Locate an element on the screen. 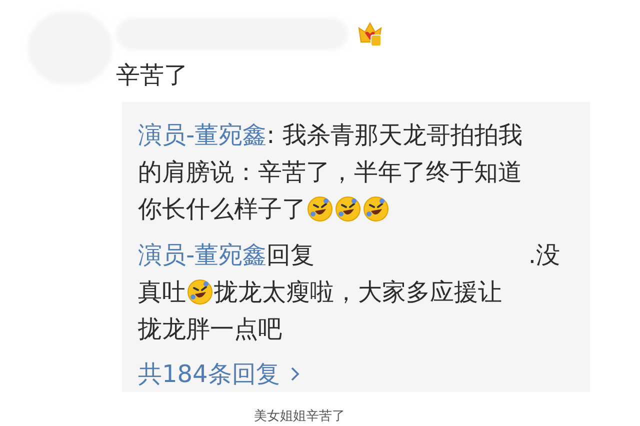  reply-text: 回复 is located at coordinates (290, 255).